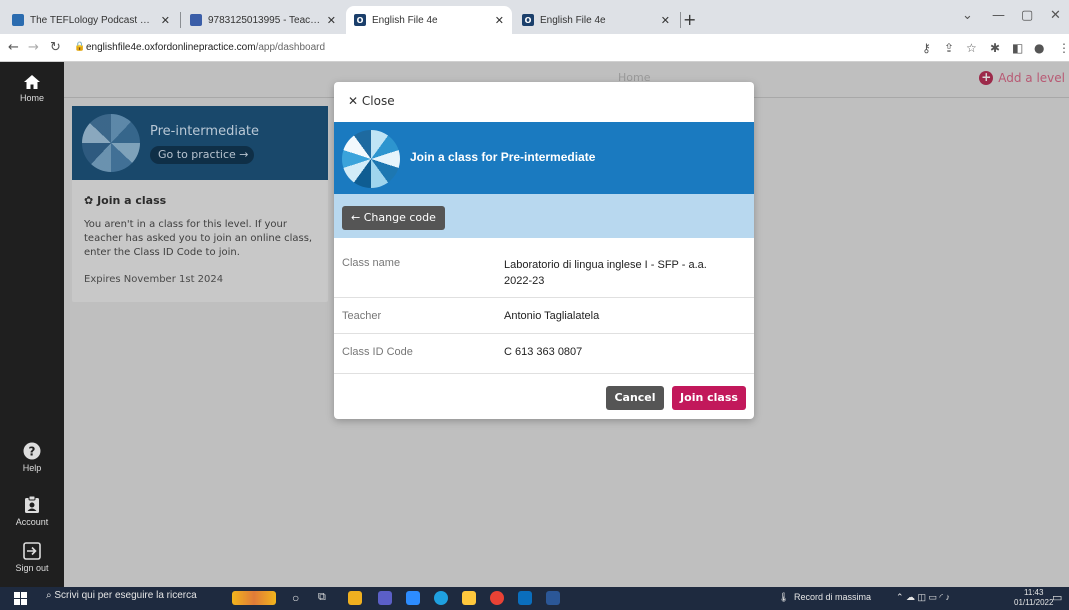 The width and height of the screenshot is (1069, 610). I want to click on tab-label: 9783125013995 - Teaching Engli, so click(264, 20).